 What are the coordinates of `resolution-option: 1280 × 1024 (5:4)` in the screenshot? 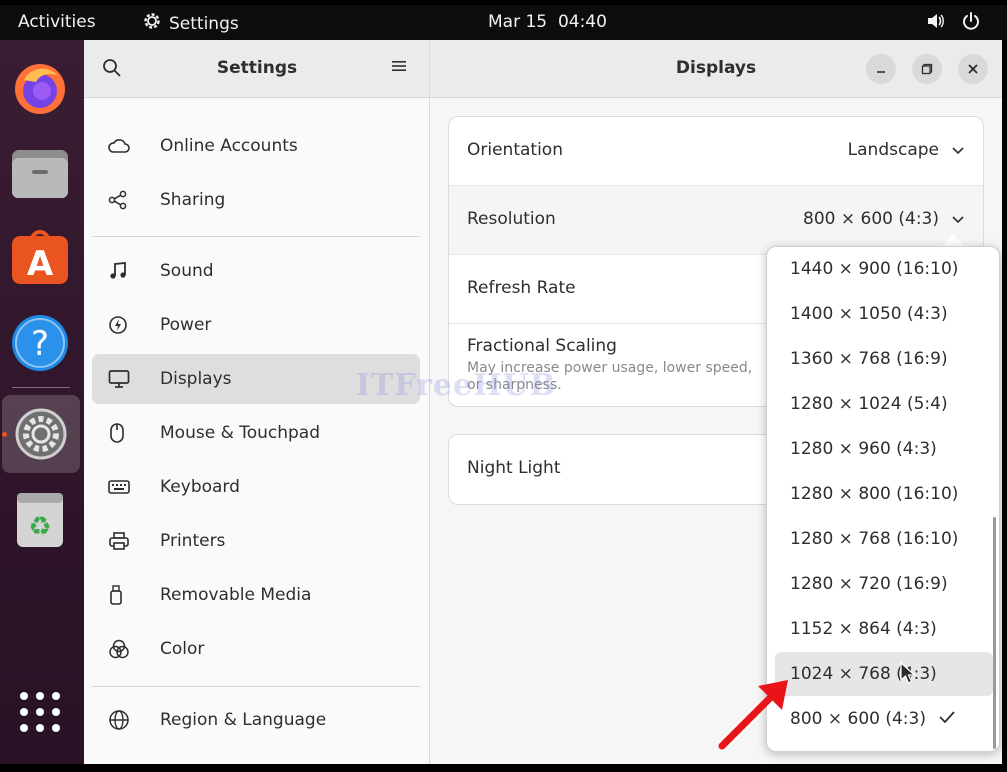 It's located at (884, 404).